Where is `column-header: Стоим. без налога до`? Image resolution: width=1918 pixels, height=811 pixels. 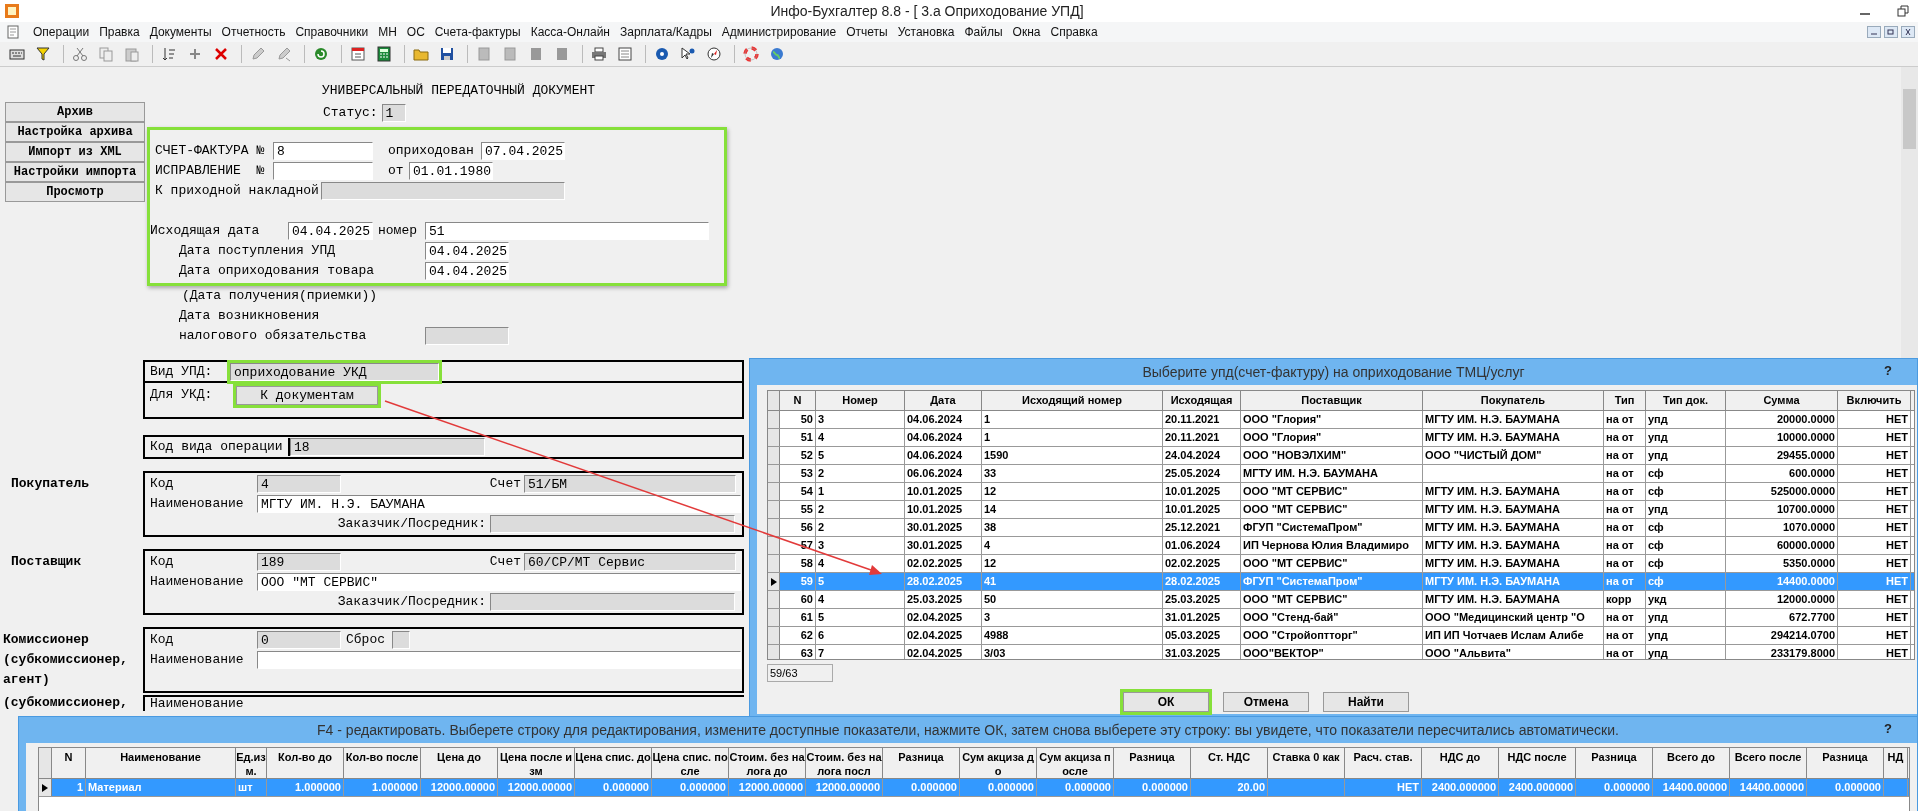 column-header: Стоим. без налога до is located at coordinates (767, 763).